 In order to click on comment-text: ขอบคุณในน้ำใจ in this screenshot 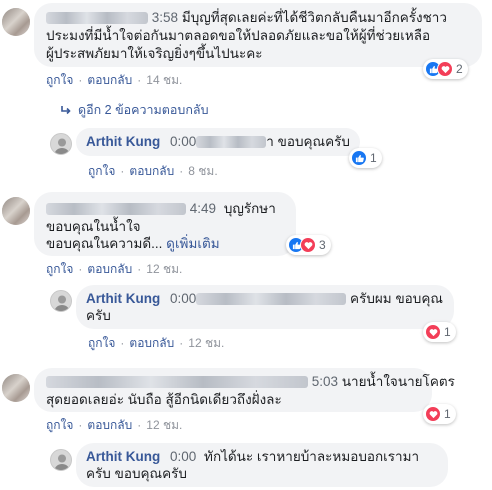, I will do `click(93, 226)`.